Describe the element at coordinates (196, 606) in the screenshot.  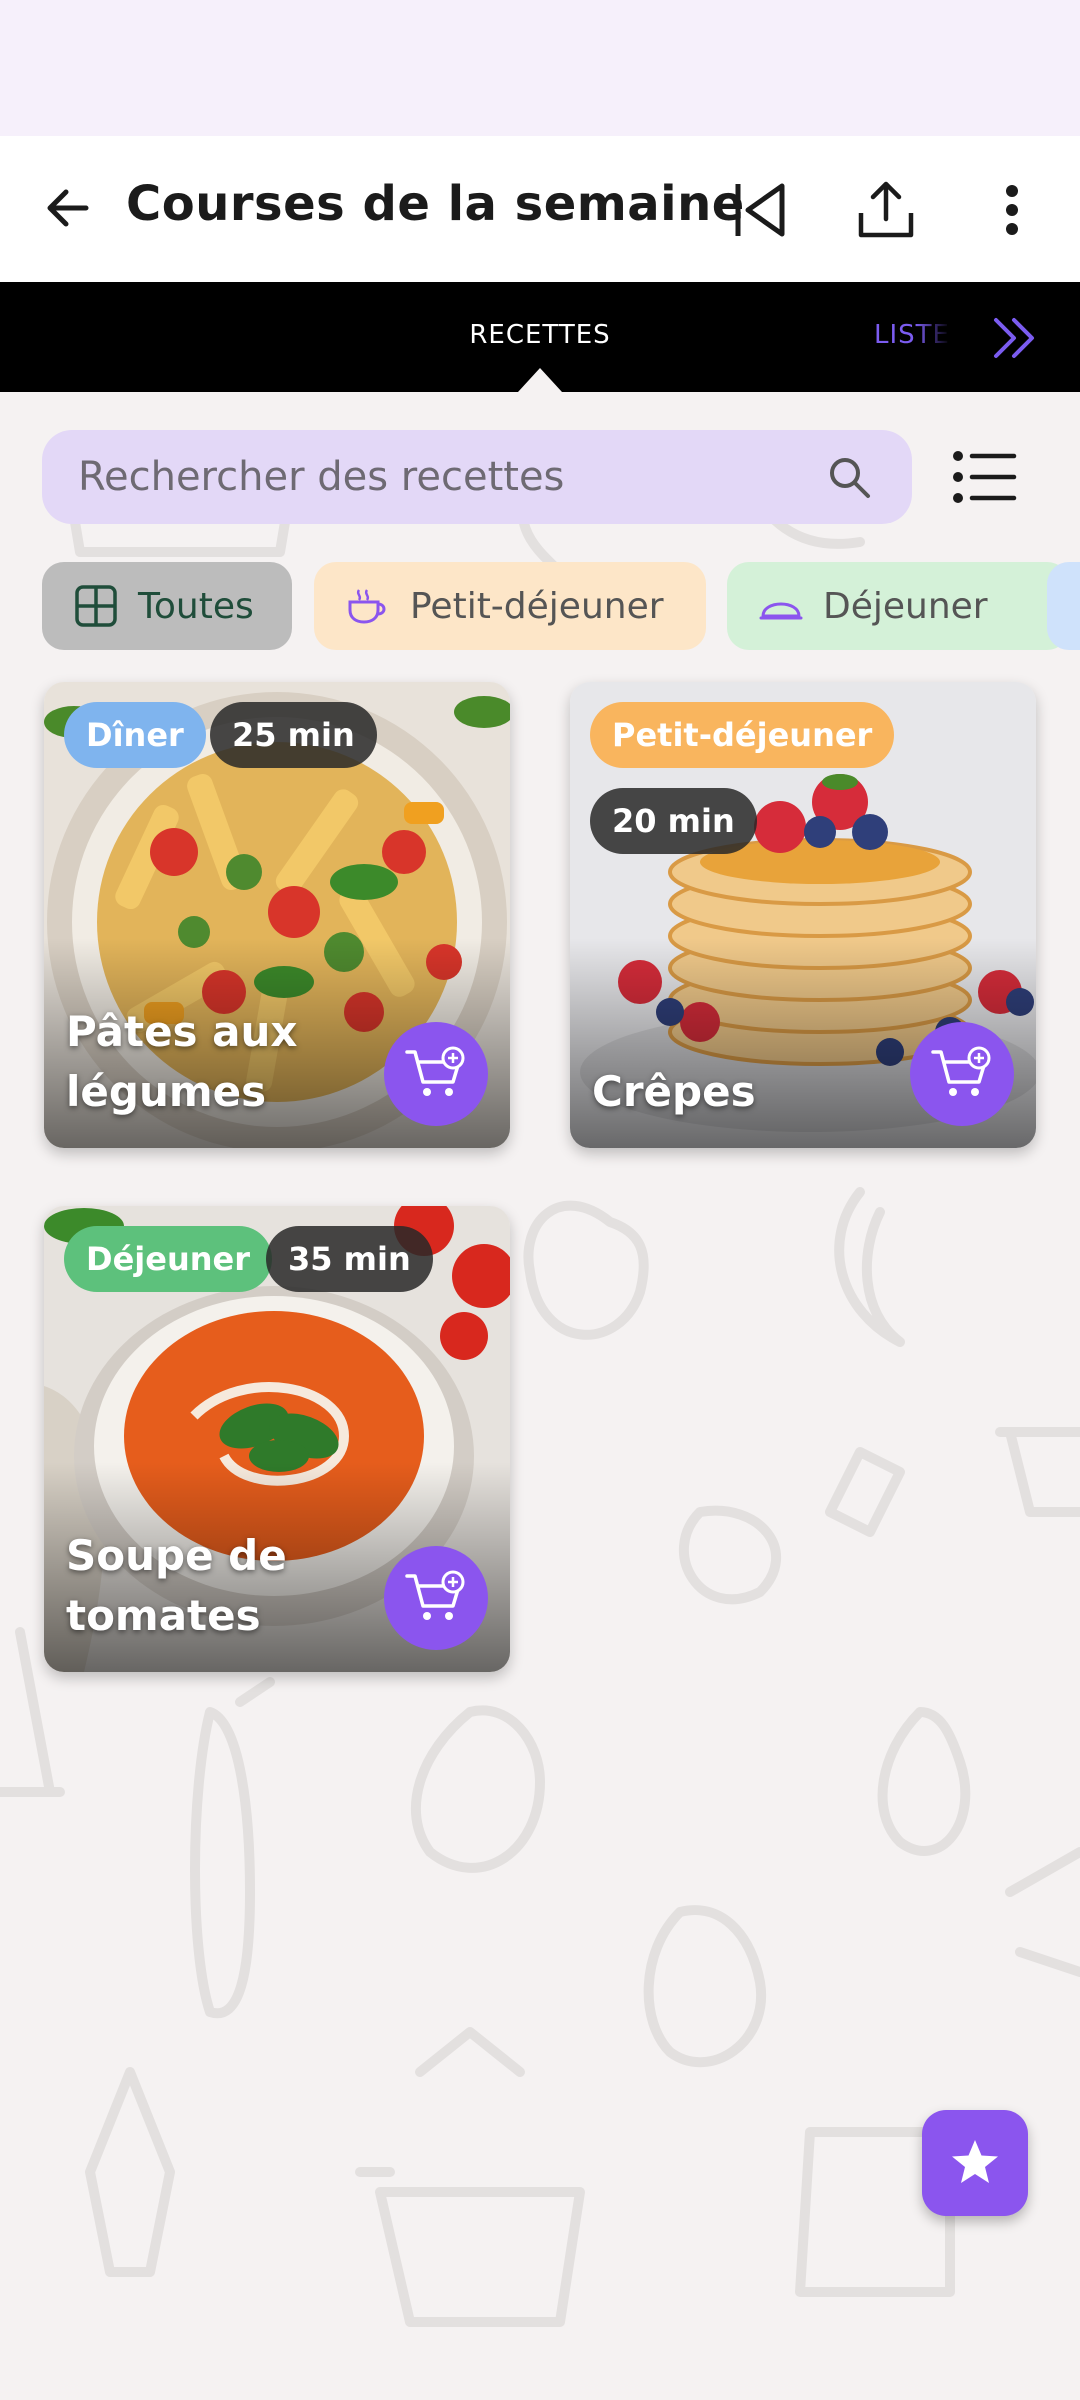
I see `filter-label: Toutes` at that location.